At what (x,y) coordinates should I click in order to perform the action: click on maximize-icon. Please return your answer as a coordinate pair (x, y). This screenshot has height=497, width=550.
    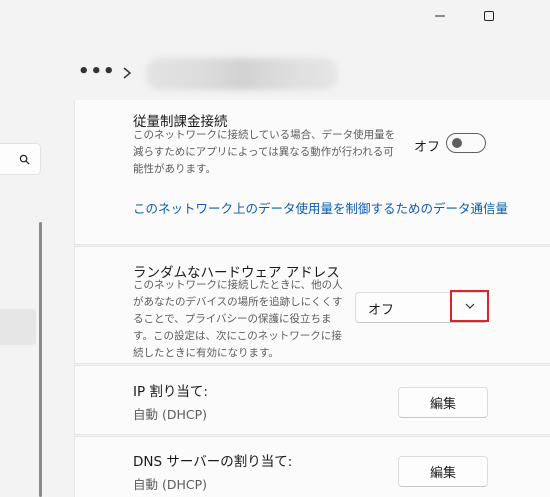
    Looking at the image, I should click on (489, 16).